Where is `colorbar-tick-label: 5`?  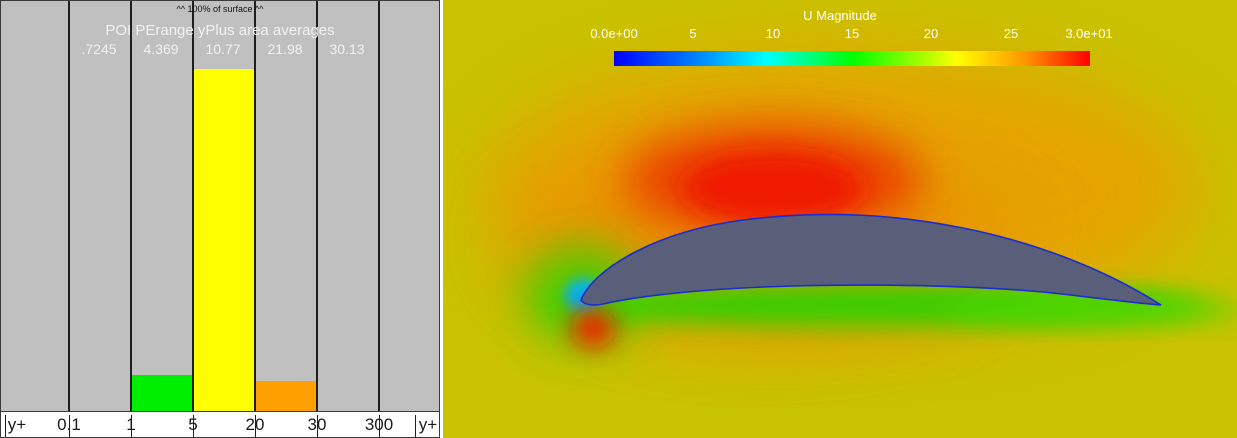 colorbar-tick-label: 5 is located at coordinates (693, 33).